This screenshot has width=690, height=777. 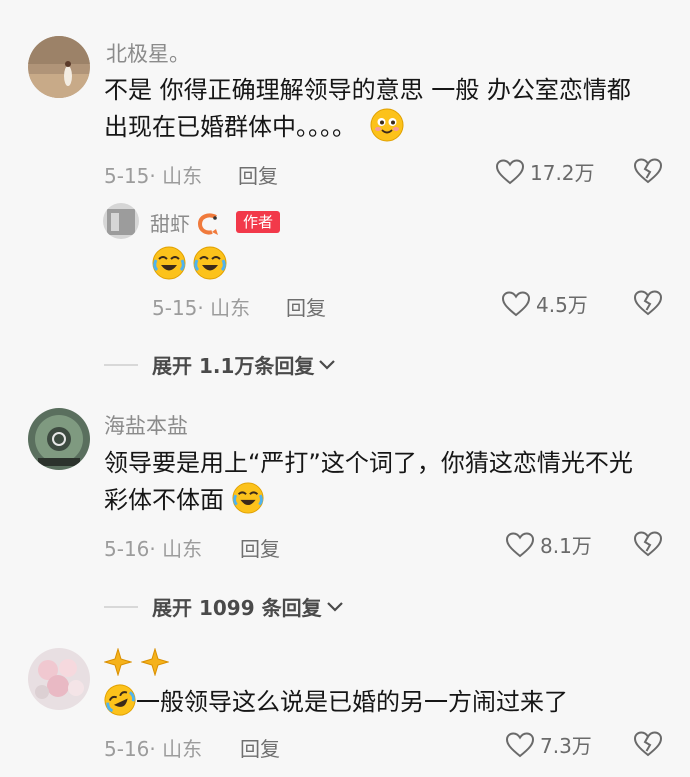 I want to click on reply-emoji-row, so click(x=189, y=263).